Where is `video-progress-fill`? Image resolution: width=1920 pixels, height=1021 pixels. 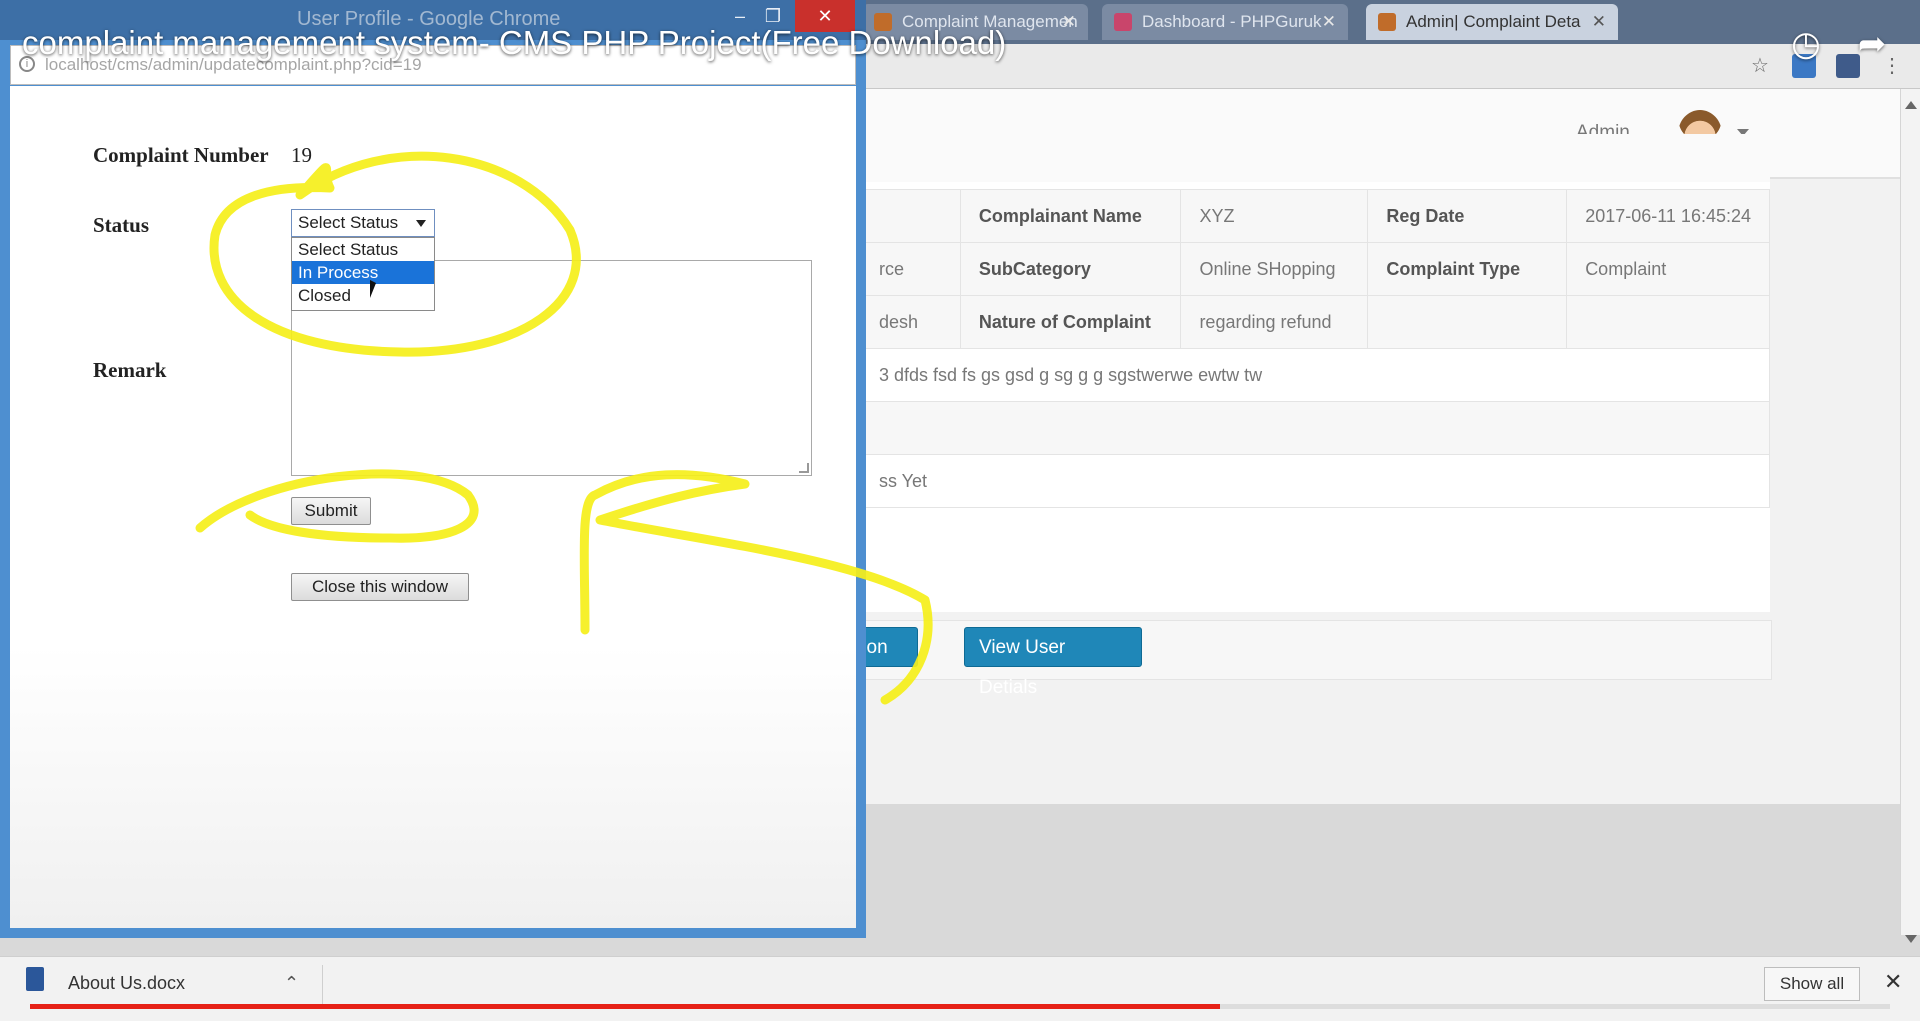 video-progress-fill is located at coordinates (625, 1006).